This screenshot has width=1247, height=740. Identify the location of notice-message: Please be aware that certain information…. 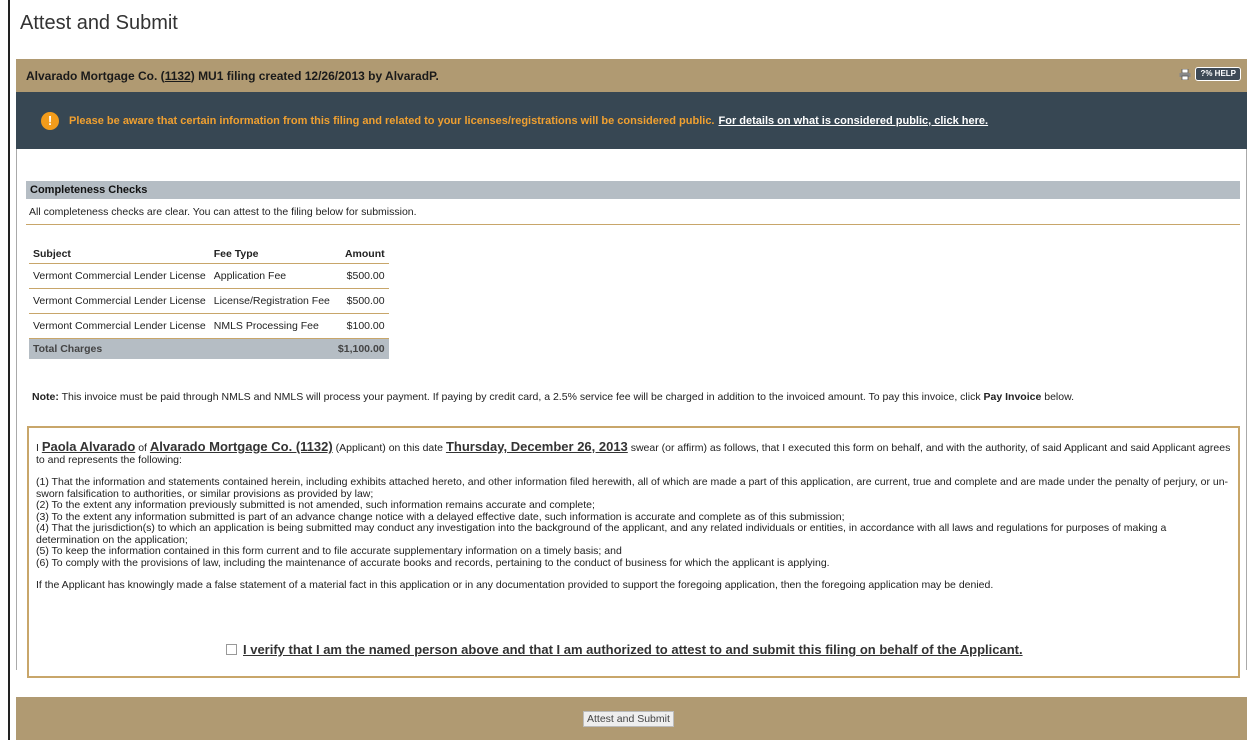
(392, 120).